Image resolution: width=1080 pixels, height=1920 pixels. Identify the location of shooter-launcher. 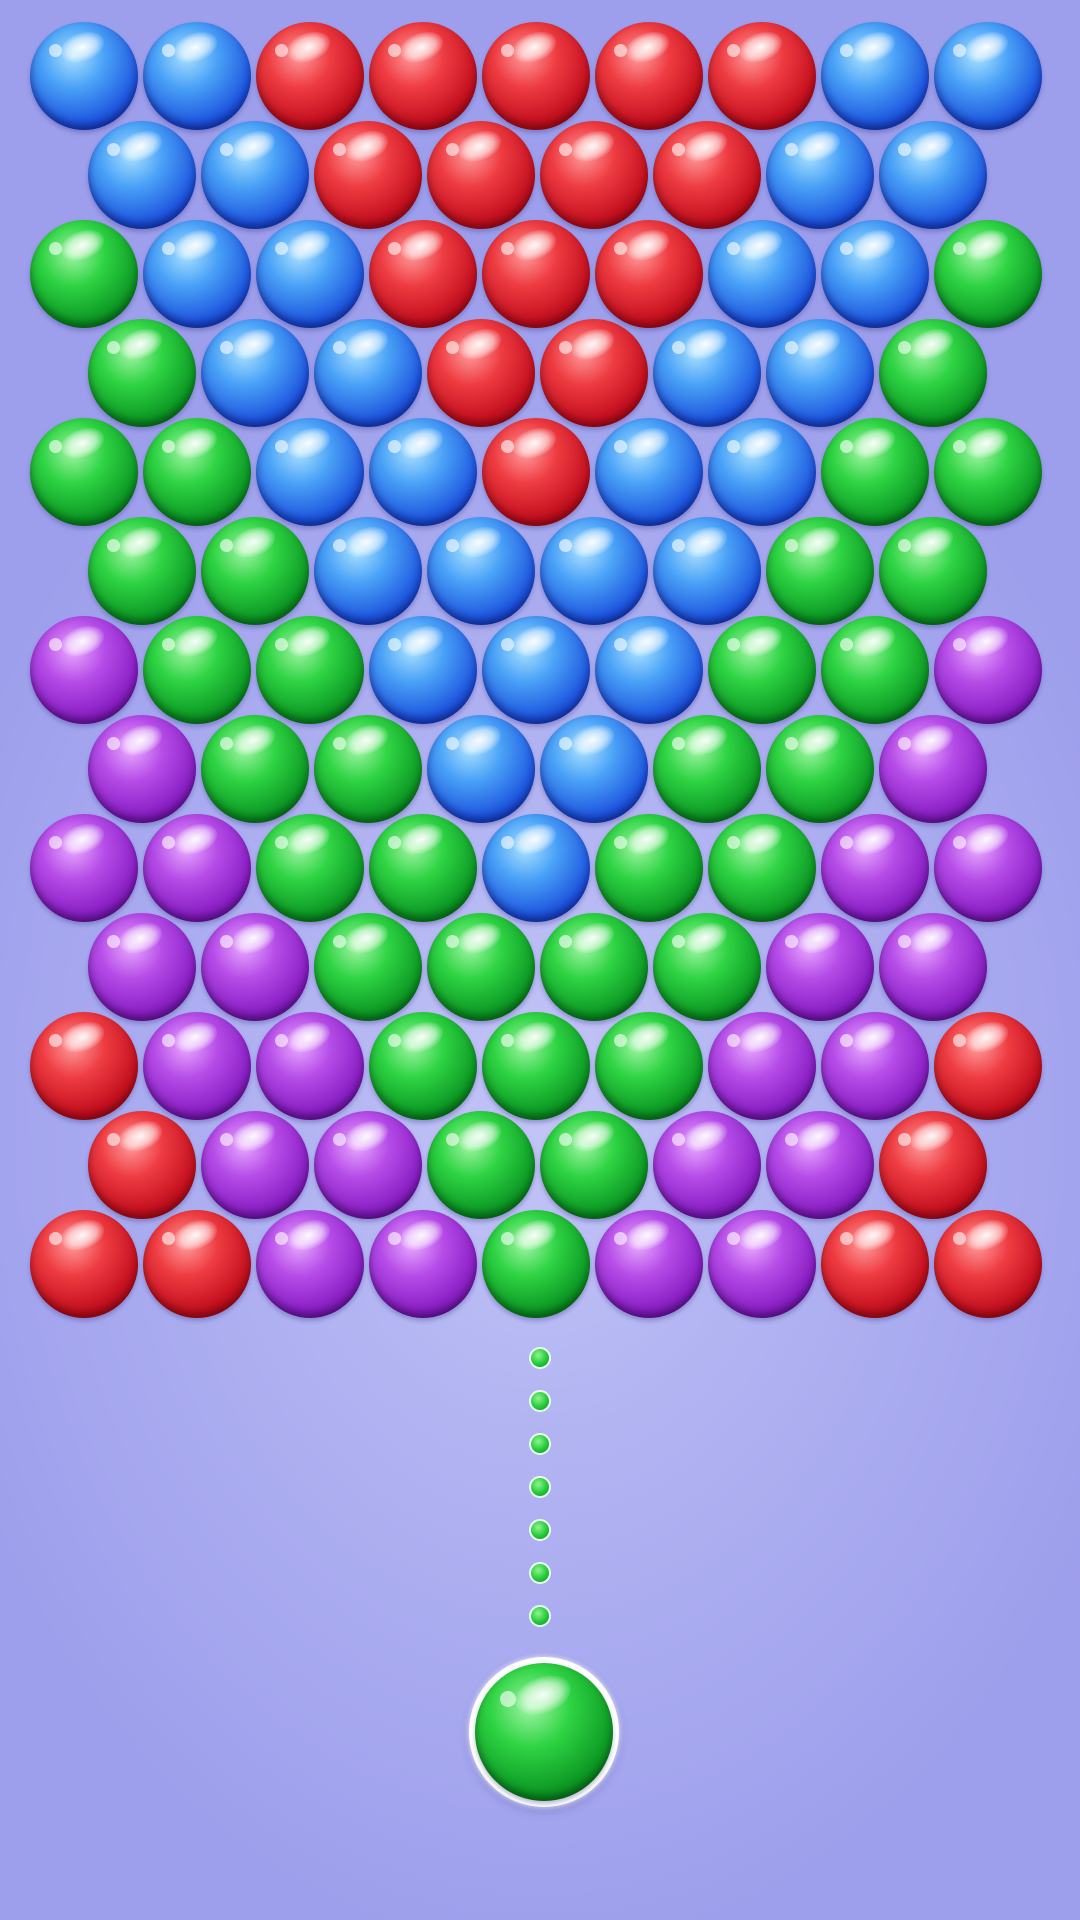
(544, 1732).